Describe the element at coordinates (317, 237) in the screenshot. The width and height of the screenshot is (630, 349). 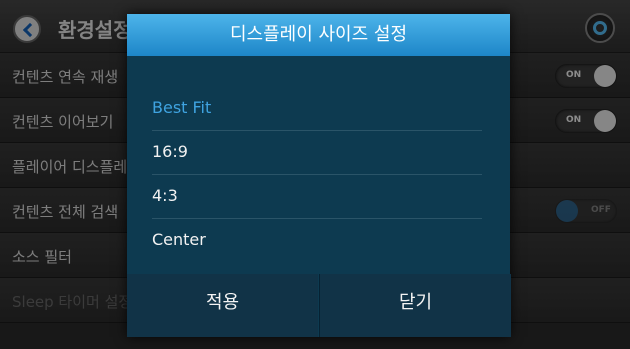
I see `option-center: Center` at that location.